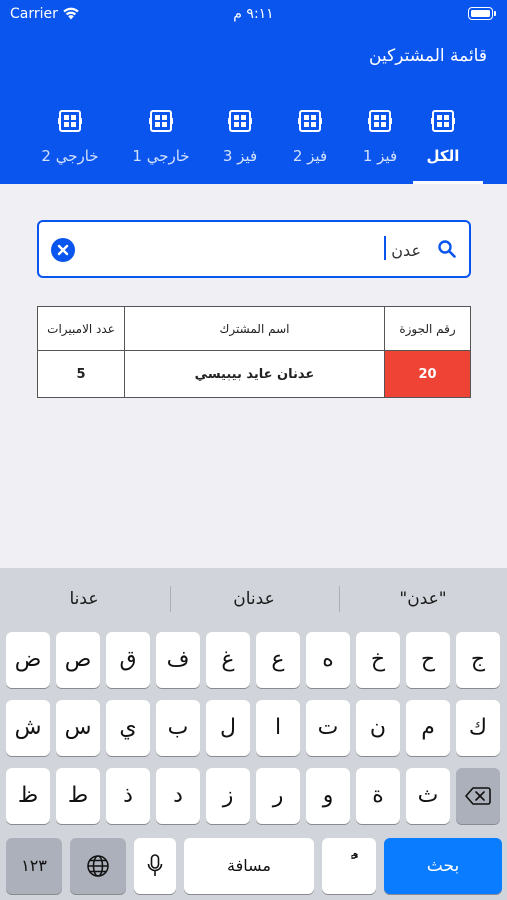 This screenshot has height=900, width=507. I want to click on diacritics-key: ًٌ, so click(349, 866).